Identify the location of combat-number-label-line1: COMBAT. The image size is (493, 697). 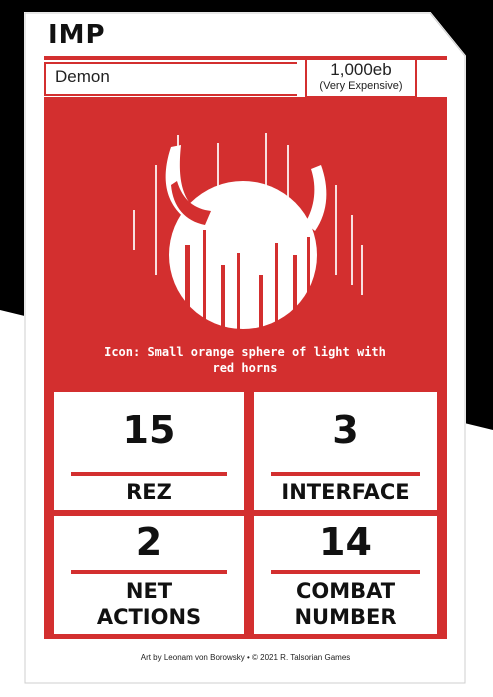
(345, 591).